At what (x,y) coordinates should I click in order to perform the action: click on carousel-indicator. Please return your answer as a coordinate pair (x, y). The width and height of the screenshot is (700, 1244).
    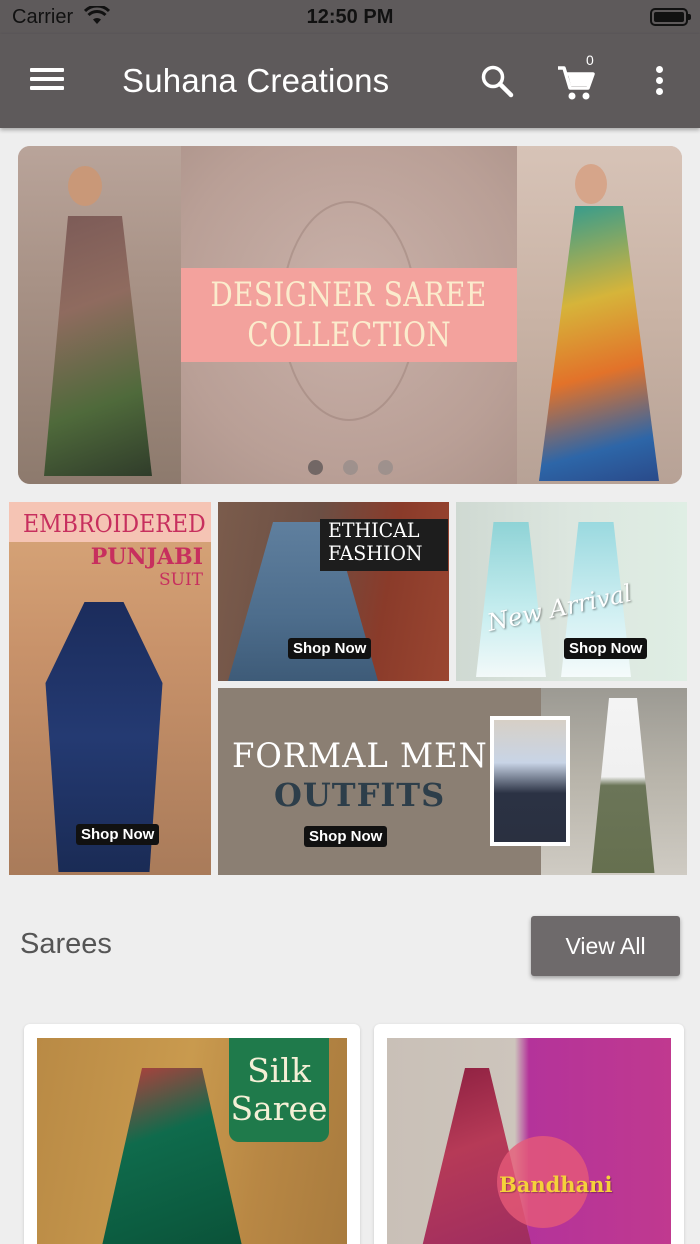
    Looking at the image, I should click on (350, 467).